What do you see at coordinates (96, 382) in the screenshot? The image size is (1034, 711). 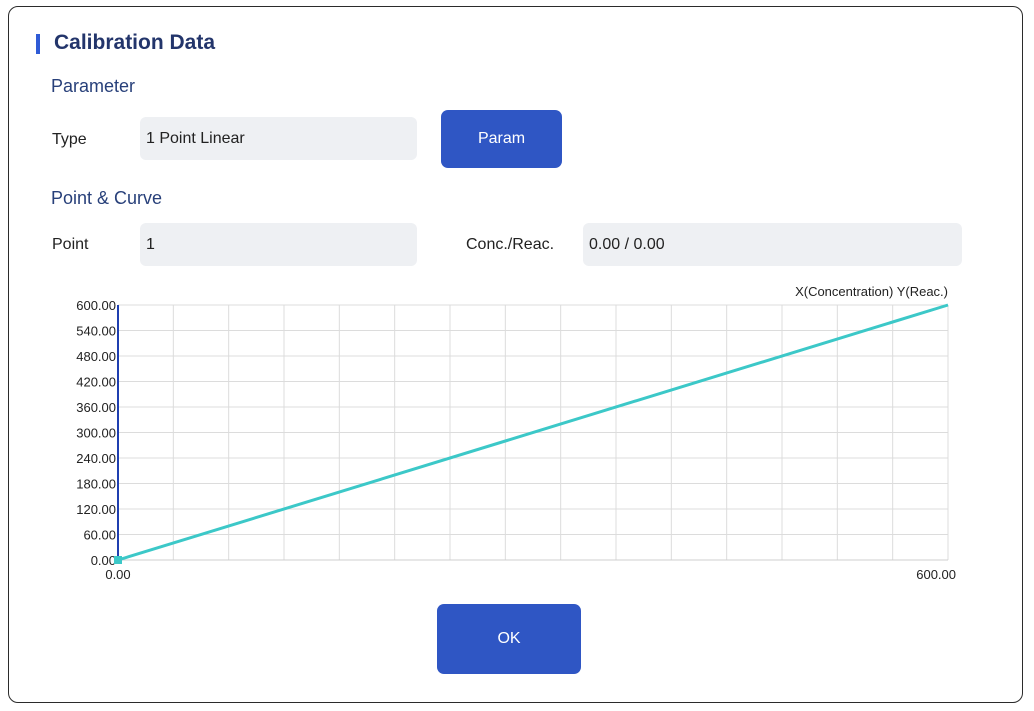 I see `y-tick-label: 420.00` at bounding box center [96, 382].